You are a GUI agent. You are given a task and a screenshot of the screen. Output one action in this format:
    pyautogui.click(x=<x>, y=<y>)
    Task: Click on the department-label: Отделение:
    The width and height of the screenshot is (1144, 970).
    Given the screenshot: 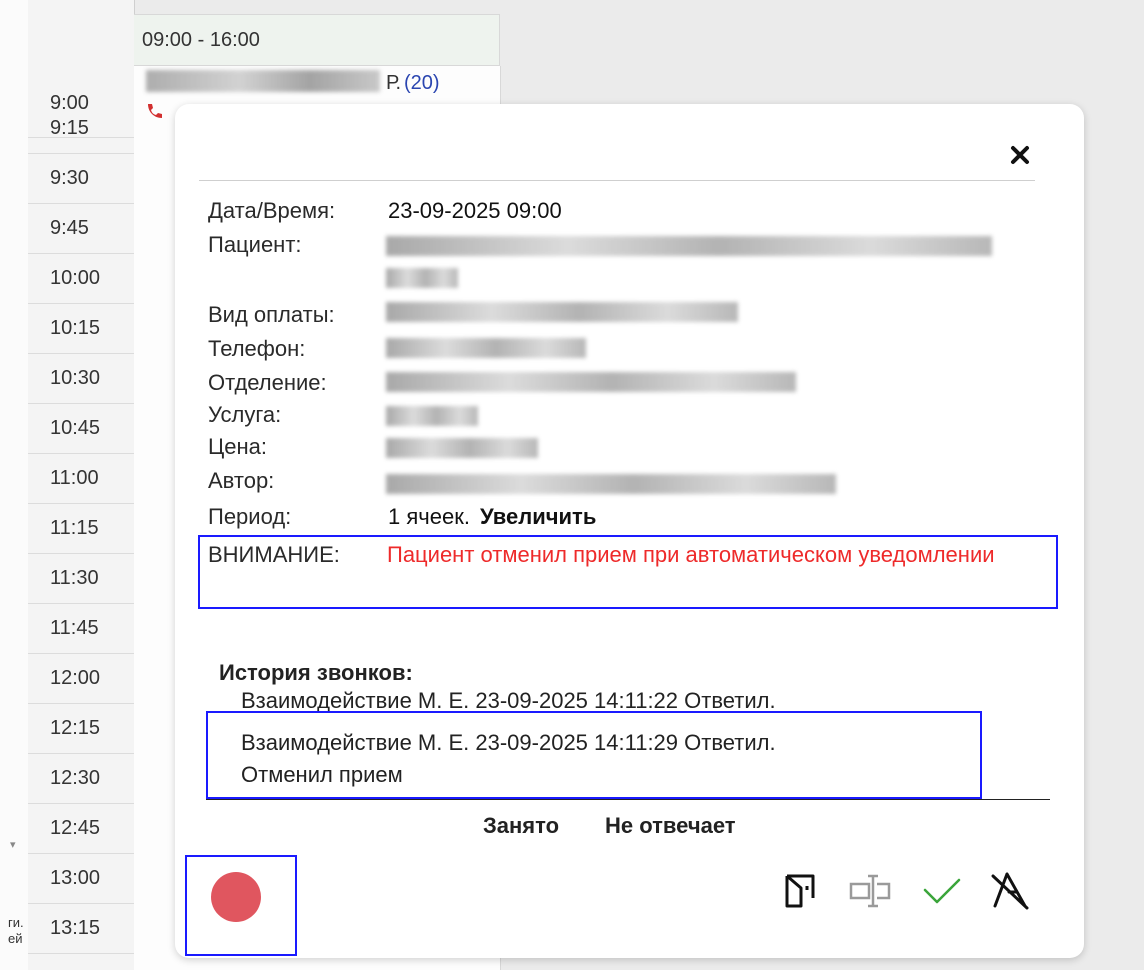 What is the action you would take?
    pyautogui.click(x=267, y=382)
    